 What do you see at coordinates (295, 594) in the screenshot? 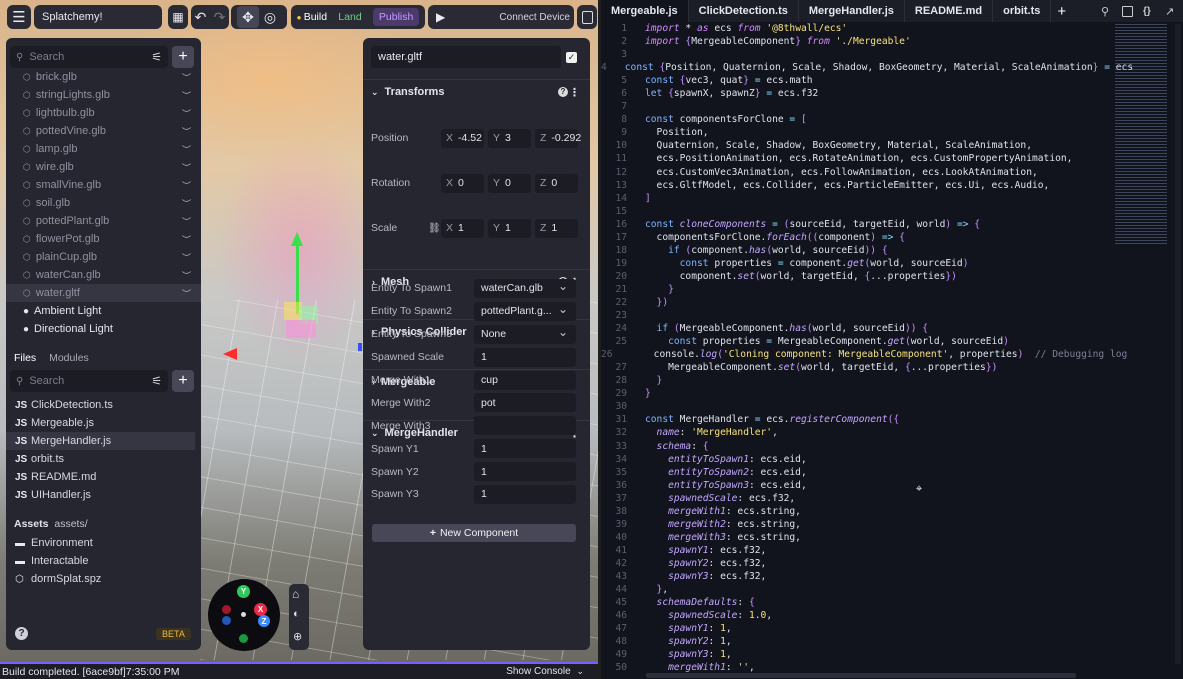
I see `home-icon: ⌂` at bounding box center [295, 594].